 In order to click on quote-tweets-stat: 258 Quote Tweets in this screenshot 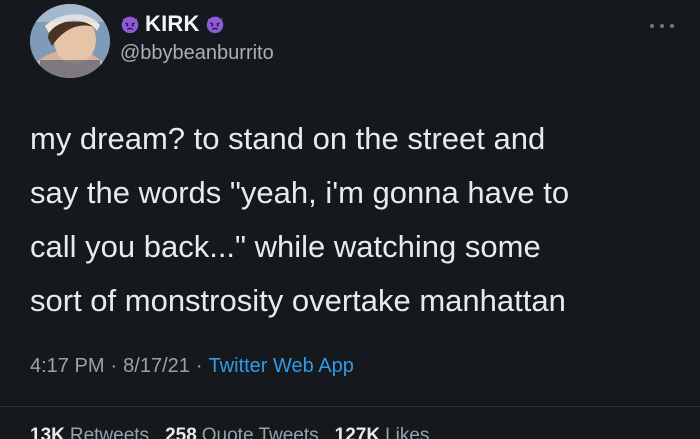, I will do `click(242, 432)`.